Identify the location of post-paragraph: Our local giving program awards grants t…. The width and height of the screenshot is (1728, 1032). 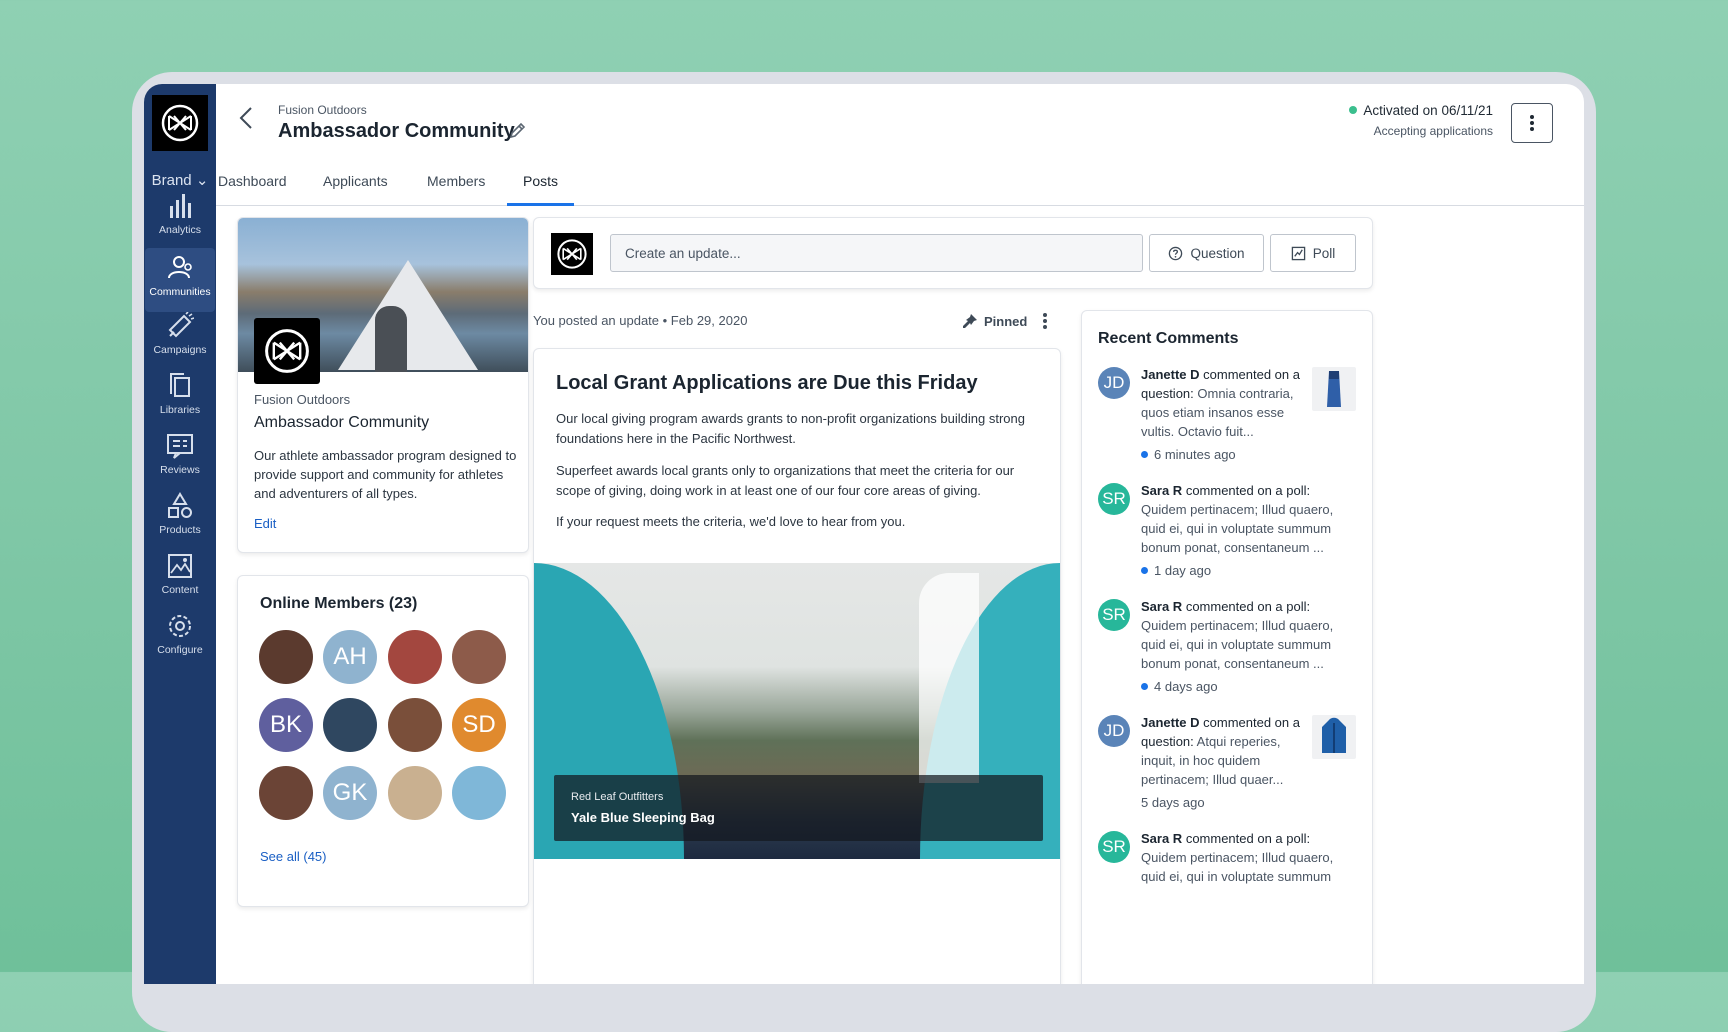
(790, 428).